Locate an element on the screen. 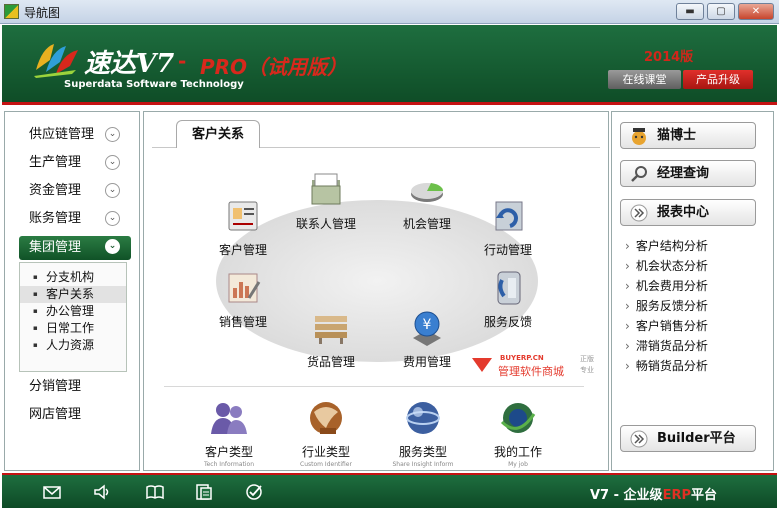 Image resolution: width=779 pixels, height=510 pixels. online-class-button: 在线课堂 is located at coordinates (644, 79).